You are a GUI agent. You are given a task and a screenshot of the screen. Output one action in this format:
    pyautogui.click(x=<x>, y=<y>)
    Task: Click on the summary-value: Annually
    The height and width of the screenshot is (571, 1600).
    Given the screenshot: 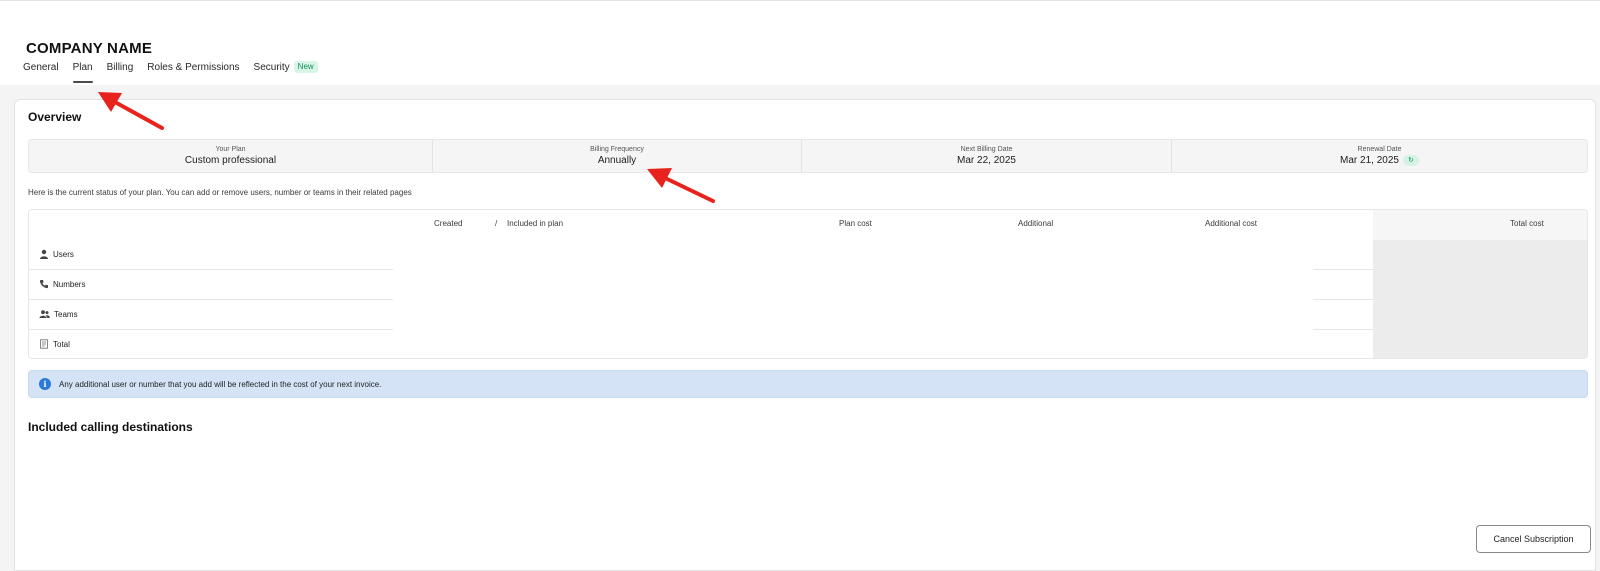 What is the action you would take?
    pyautogui.click(x=617, y=160)
    